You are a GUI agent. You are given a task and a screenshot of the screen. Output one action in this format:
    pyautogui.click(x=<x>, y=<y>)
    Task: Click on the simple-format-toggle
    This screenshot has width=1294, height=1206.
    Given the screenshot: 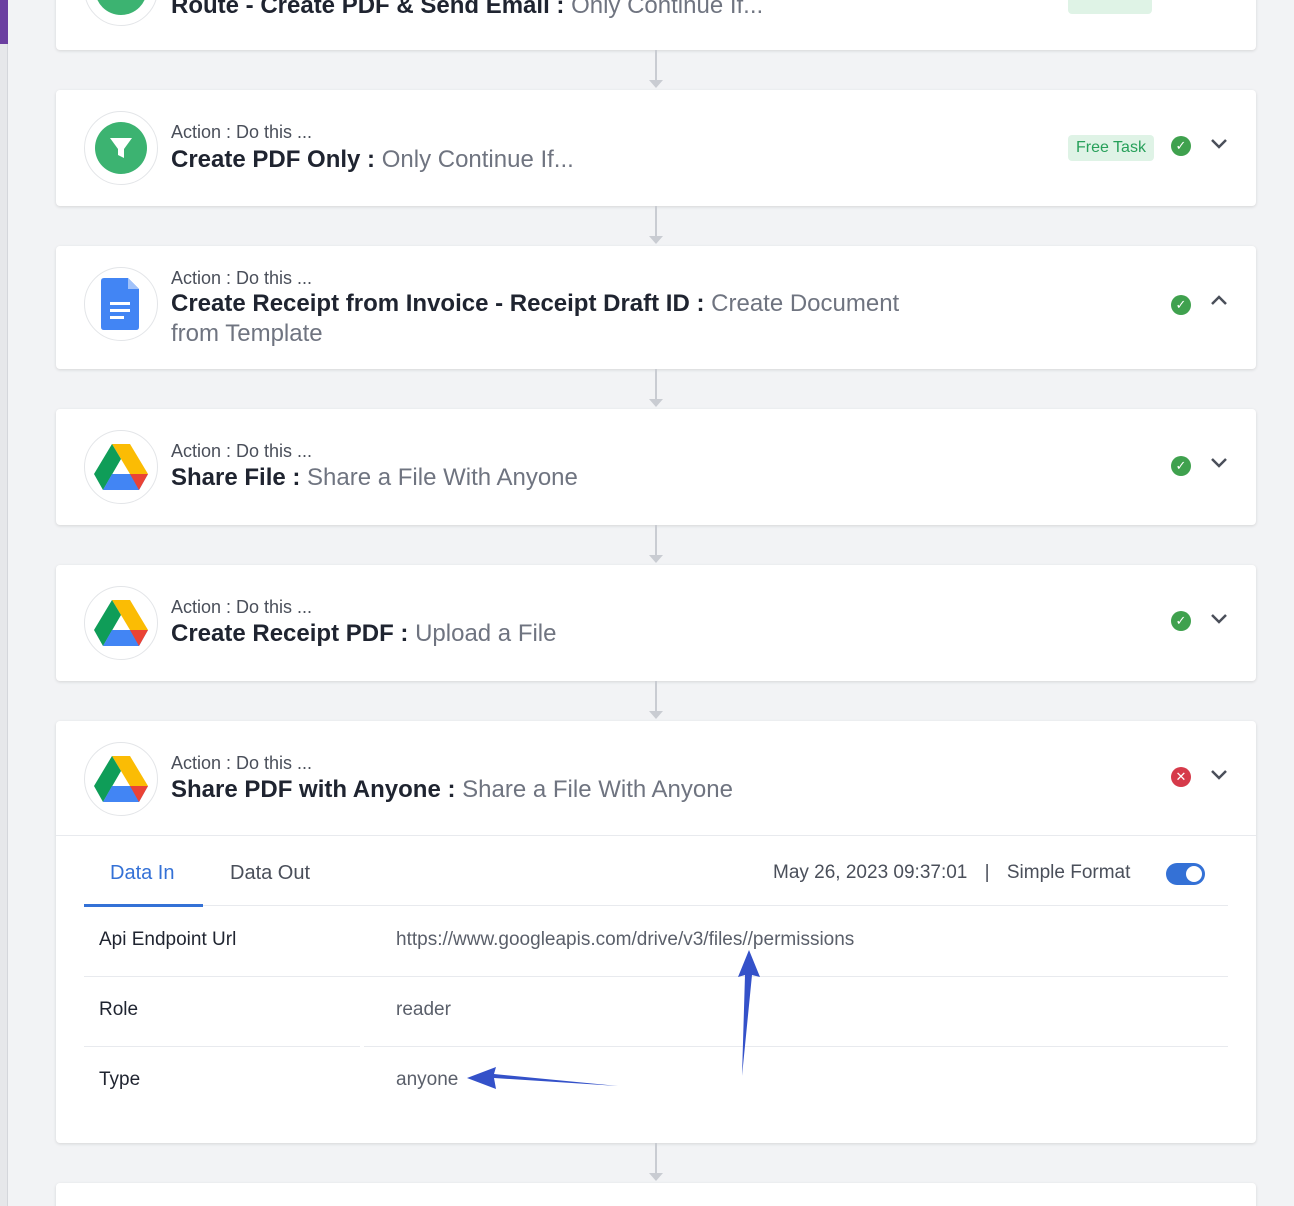 What is the action you would take?
    pyautogui.click(x=1185, y=874)
    